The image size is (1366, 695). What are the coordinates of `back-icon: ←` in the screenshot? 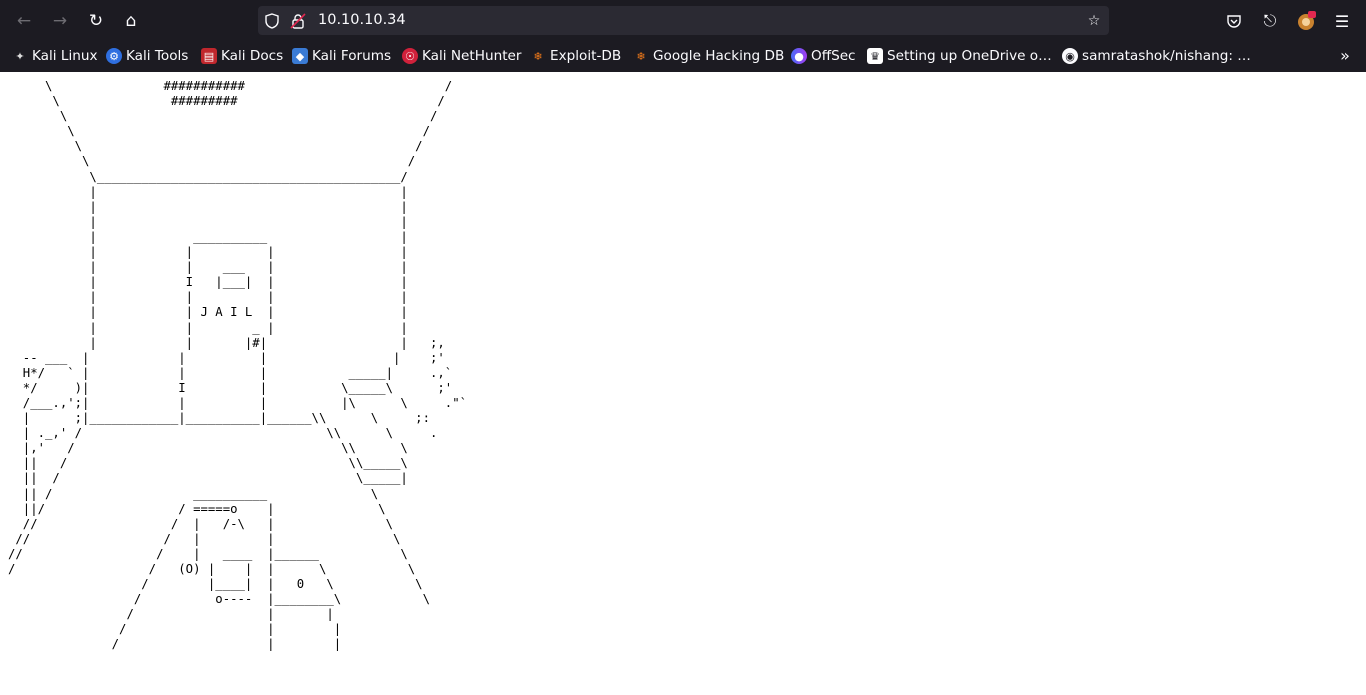 It's located at (24, 21).